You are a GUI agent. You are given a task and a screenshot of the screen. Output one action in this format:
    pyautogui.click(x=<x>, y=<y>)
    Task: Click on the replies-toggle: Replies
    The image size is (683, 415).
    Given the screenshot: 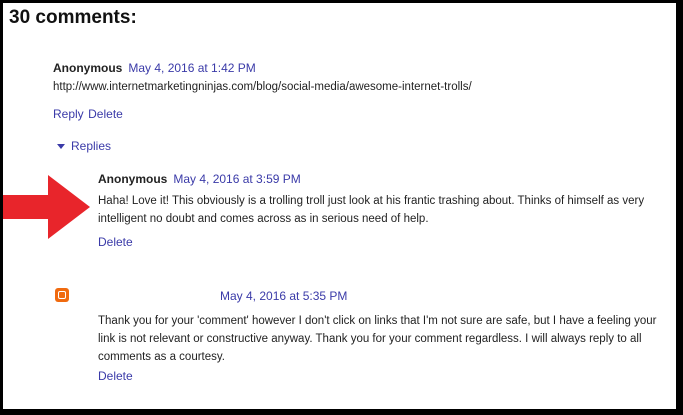 What is the action you would take?
    pyautogui.click(x=91, y=146)
    